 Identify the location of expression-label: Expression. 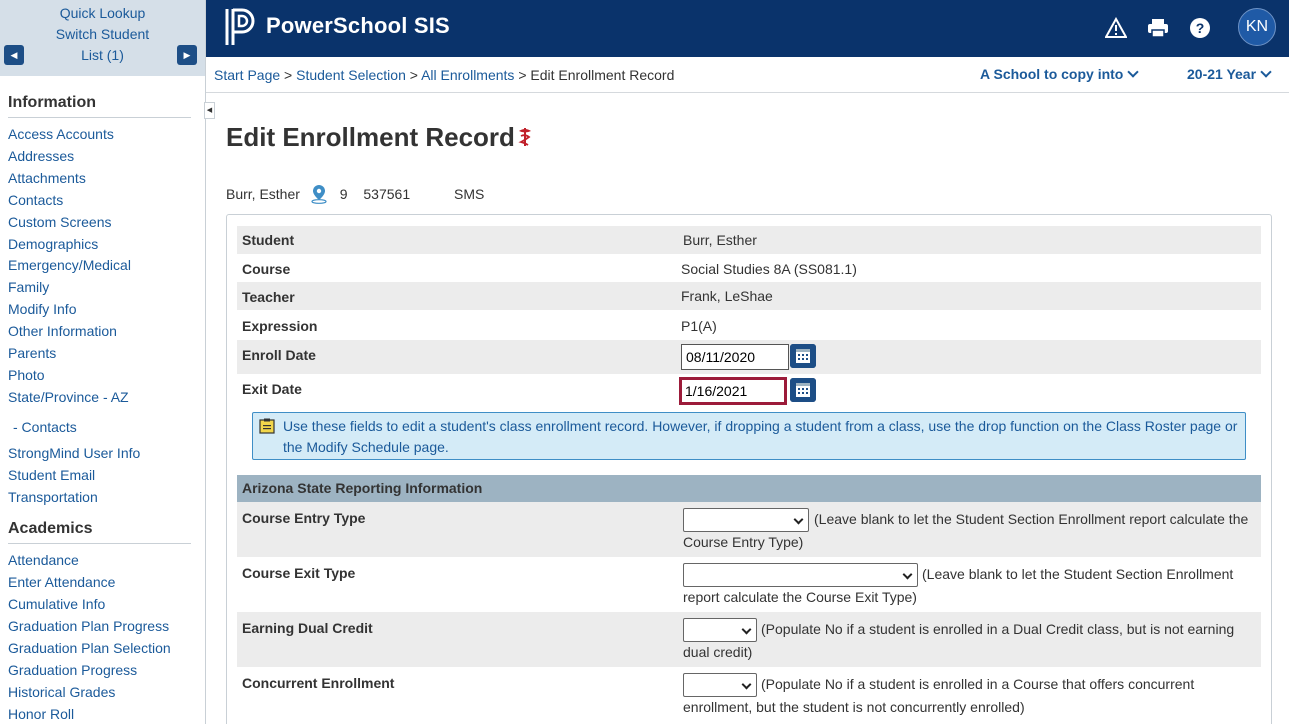
(280, 326).